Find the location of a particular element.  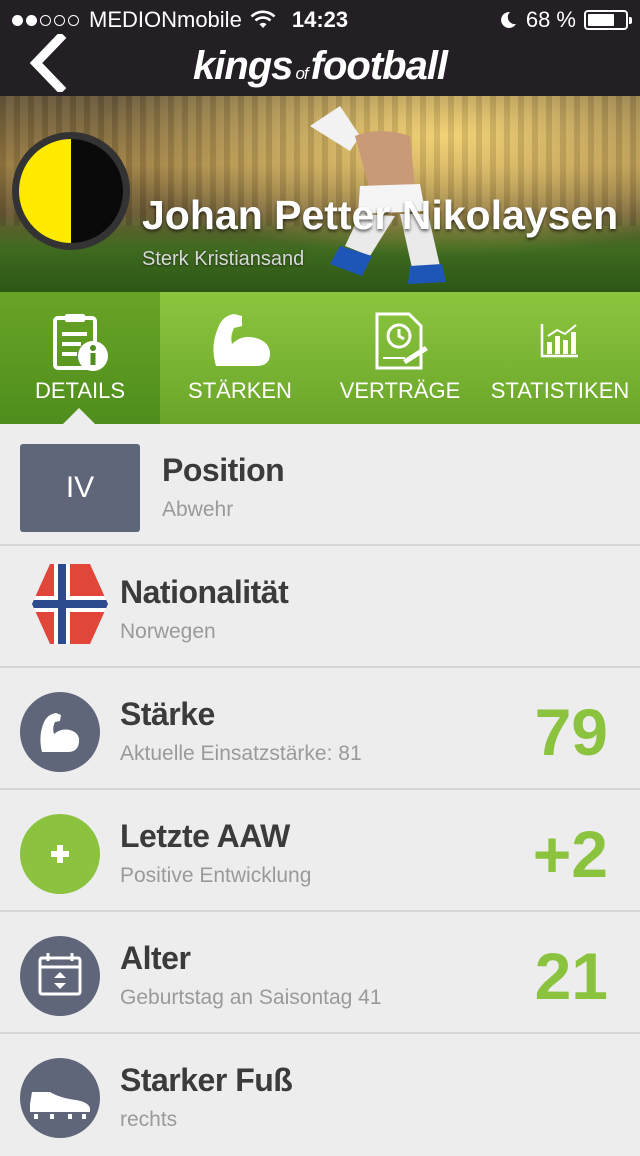

last-aaw-icon-circle is located at coordinates (60, 854).